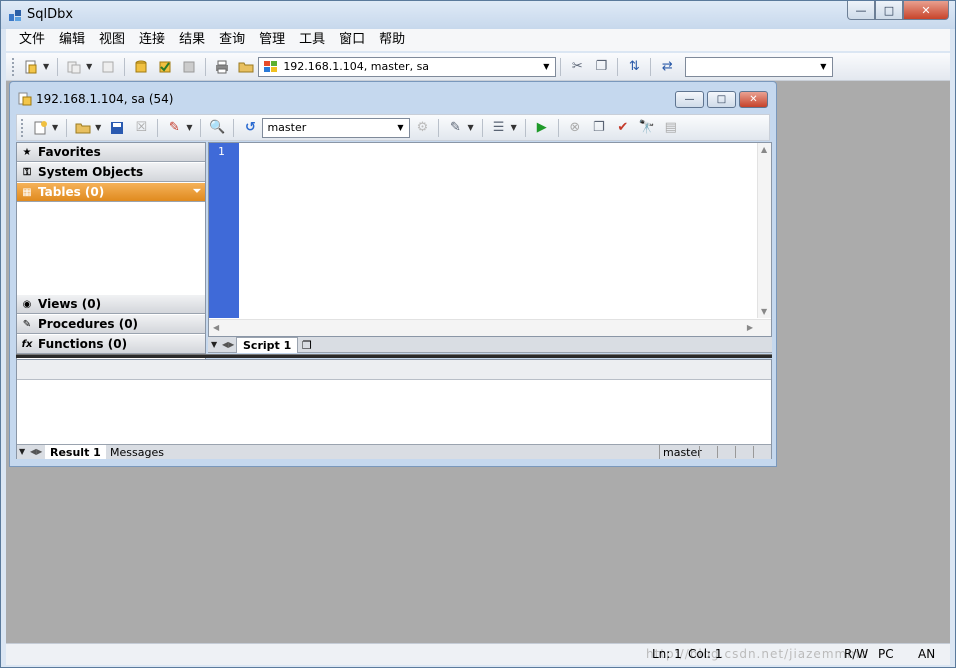 This screenshot has width=956, height=668. I want to click on check-syntax-icon: ✔, so click(623, 128).